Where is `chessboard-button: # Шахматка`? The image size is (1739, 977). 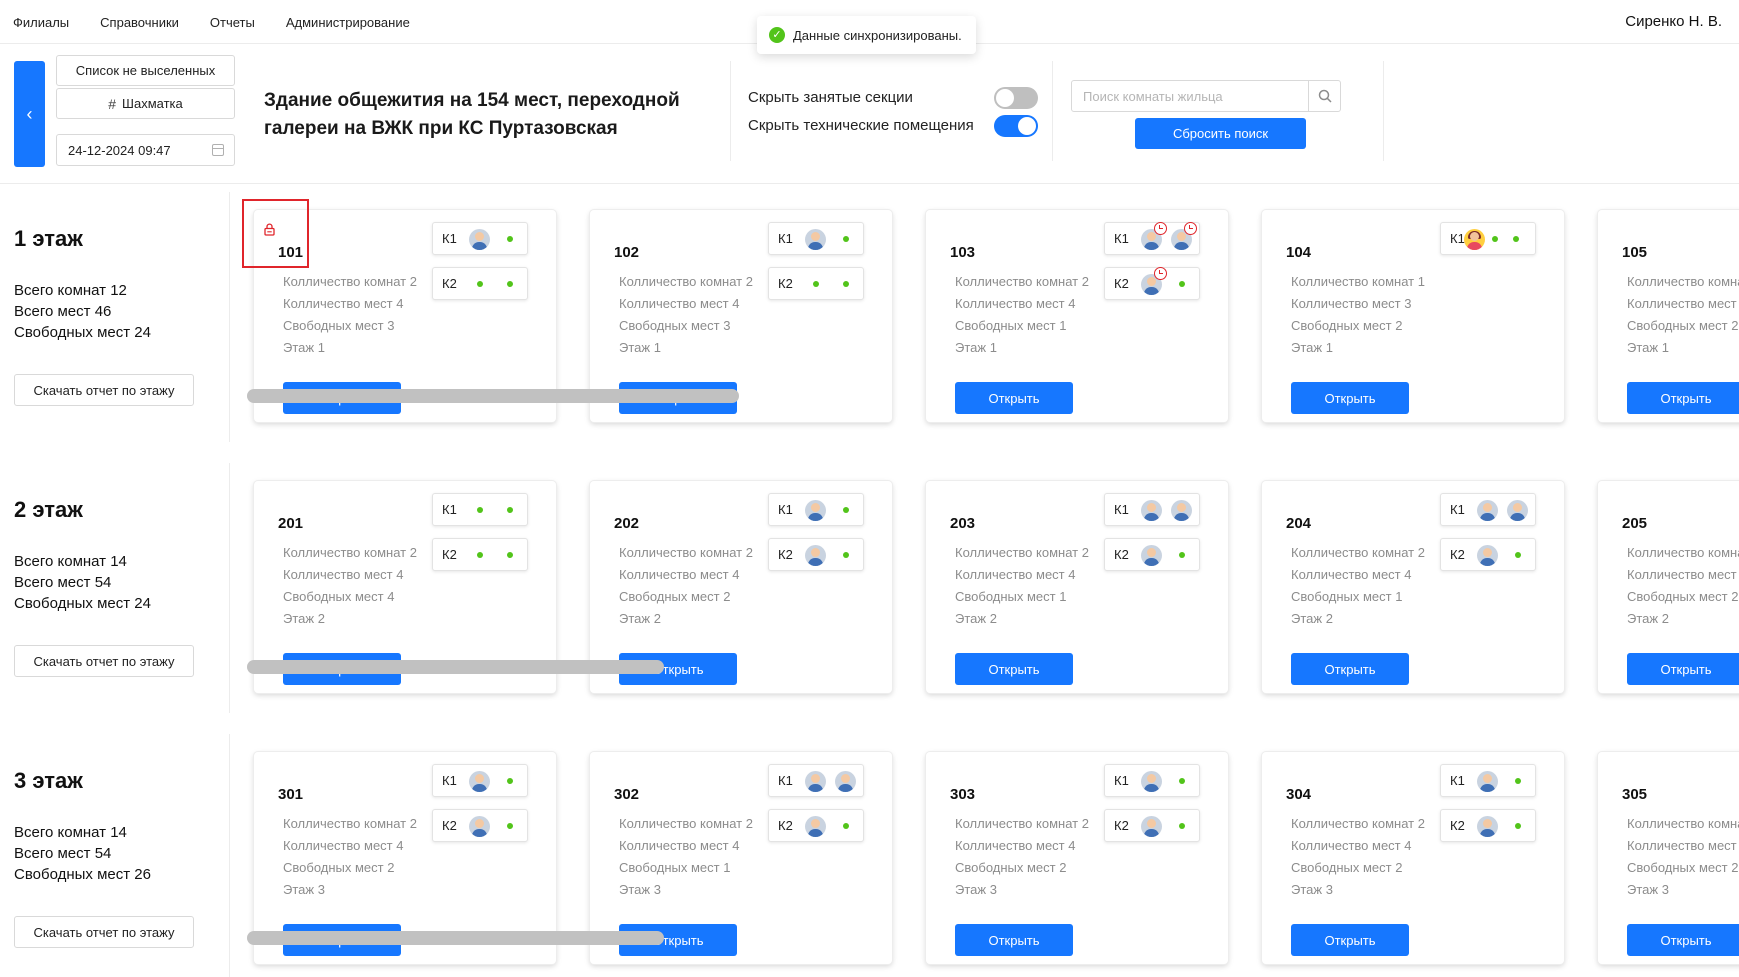 chessboard-button: # Шахматка is located at coordinates (145, 103).